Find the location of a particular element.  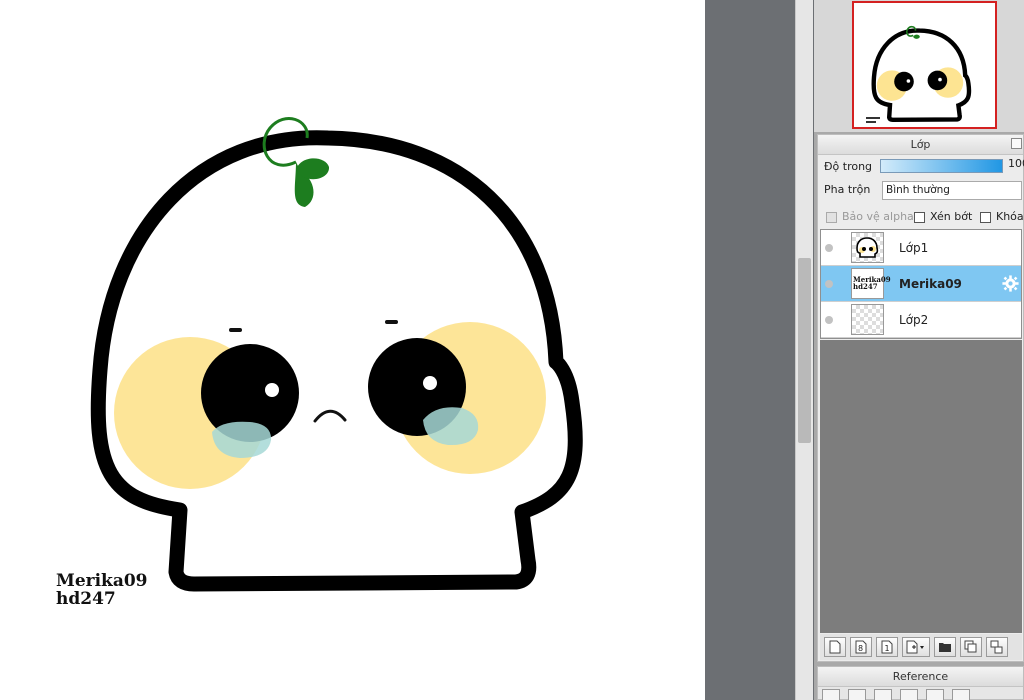

clipping-option: Xén bớt is located at coordinates (943, 217).